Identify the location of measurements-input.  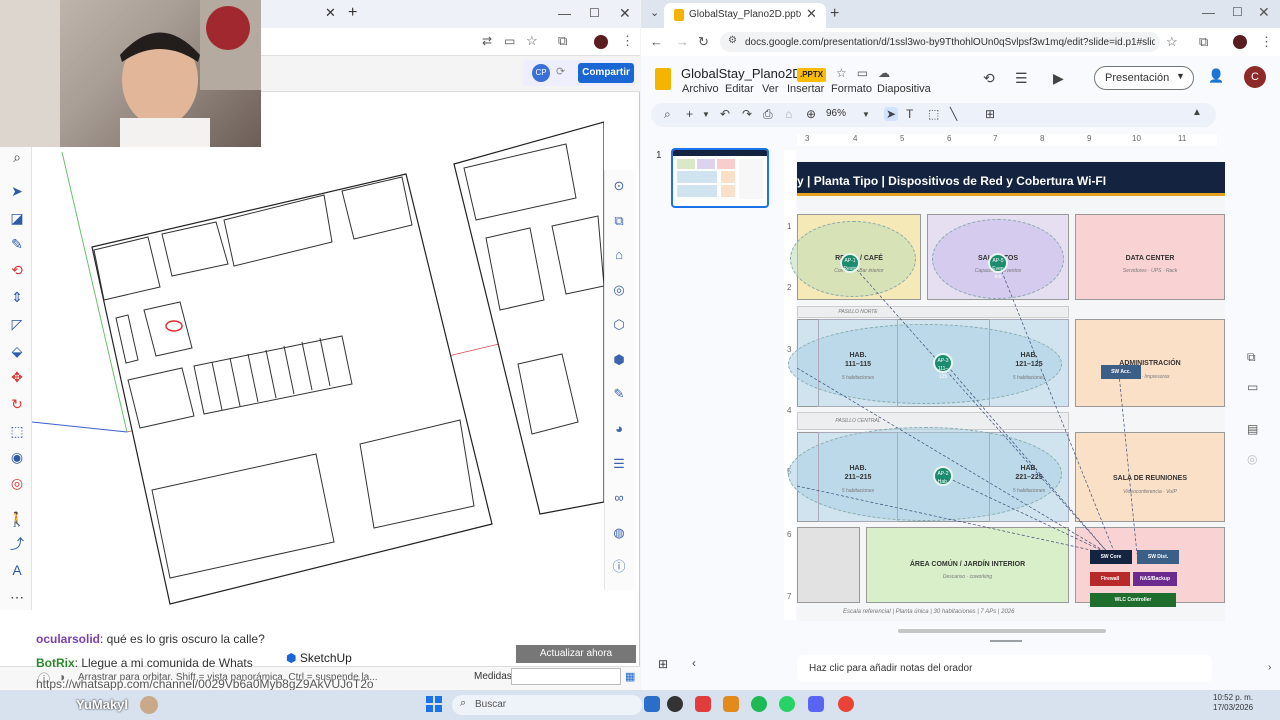
(566, 676).